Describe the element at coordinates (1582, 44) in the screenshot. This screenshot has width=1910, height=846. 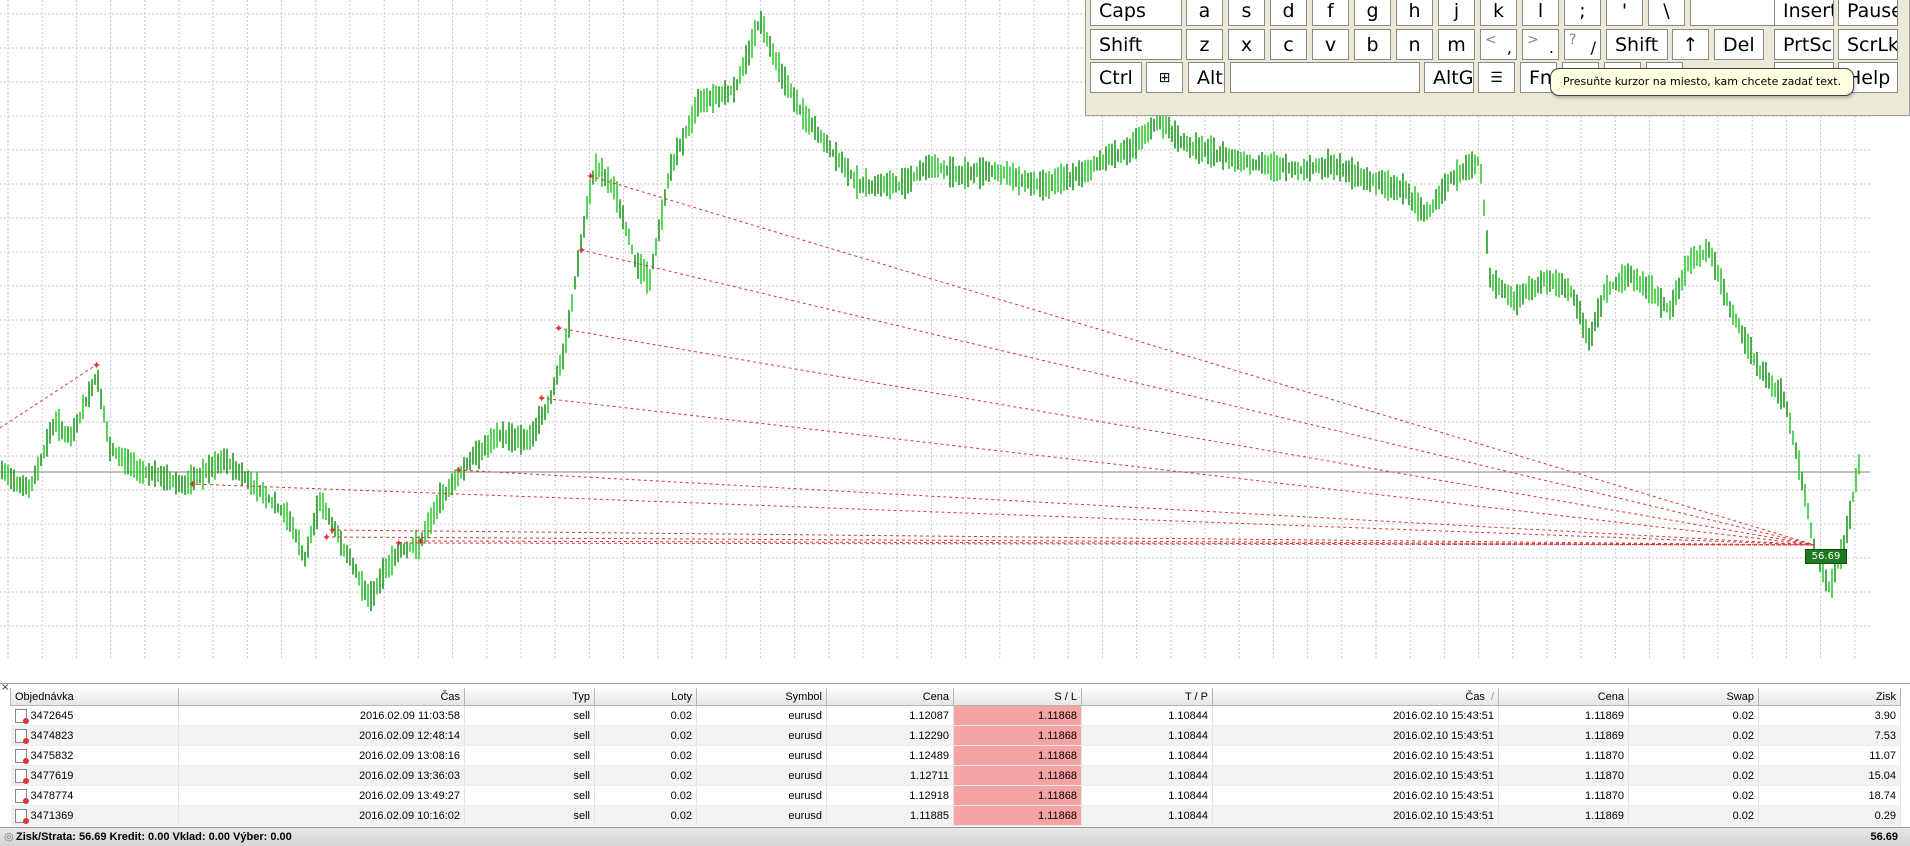
I see `key-: /?` at that location.